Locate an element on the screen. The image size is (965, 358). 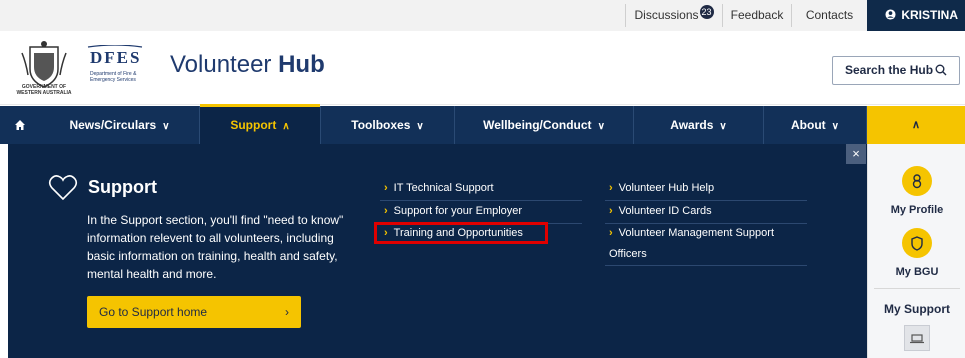
rail-toggle-button: ∧ is located at coordinates (916, 125).